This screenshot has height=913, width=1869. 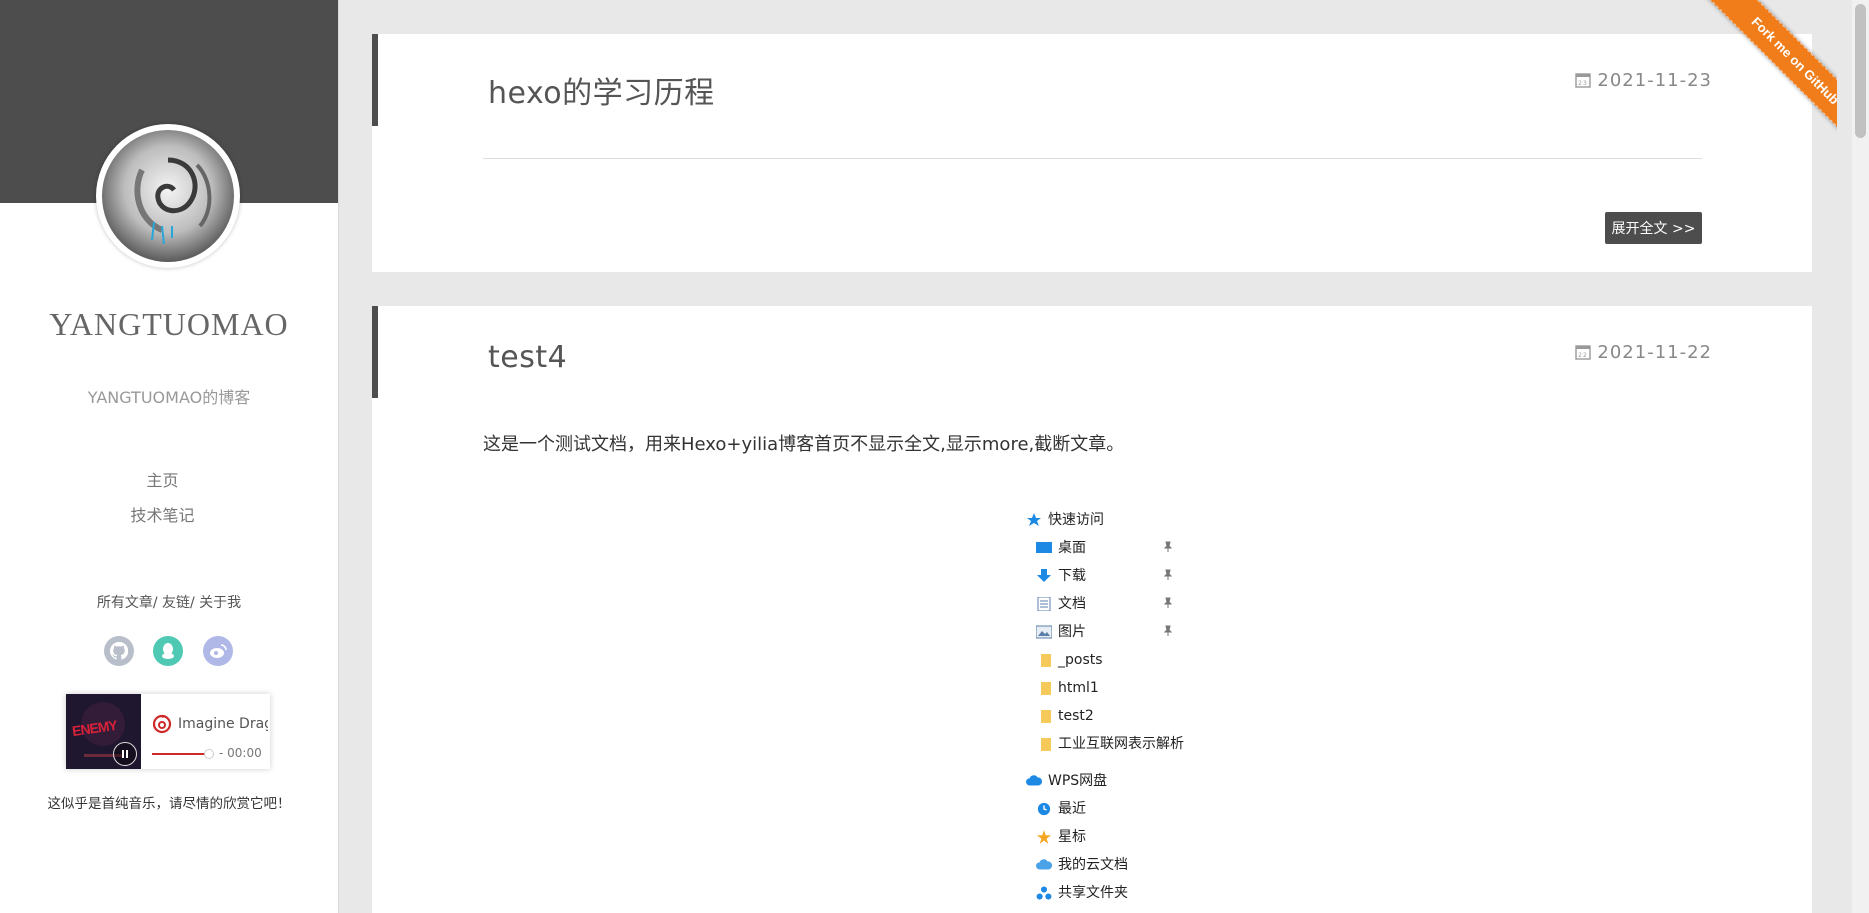 I want to click on explorer-item: 共享文件夹, so click(x=1126, y=893).